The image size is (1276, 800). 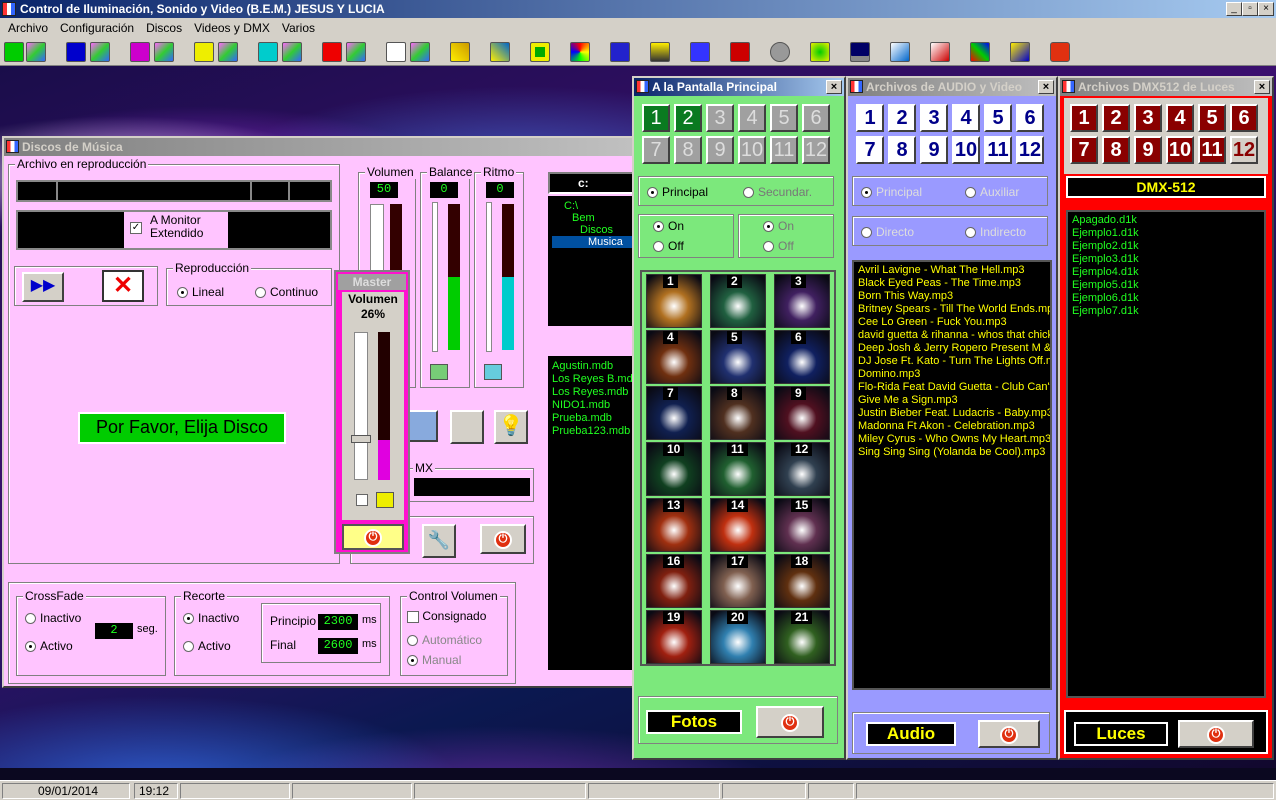 I want to click on dmx-number-button: 7, so click(x=1084, y=150).